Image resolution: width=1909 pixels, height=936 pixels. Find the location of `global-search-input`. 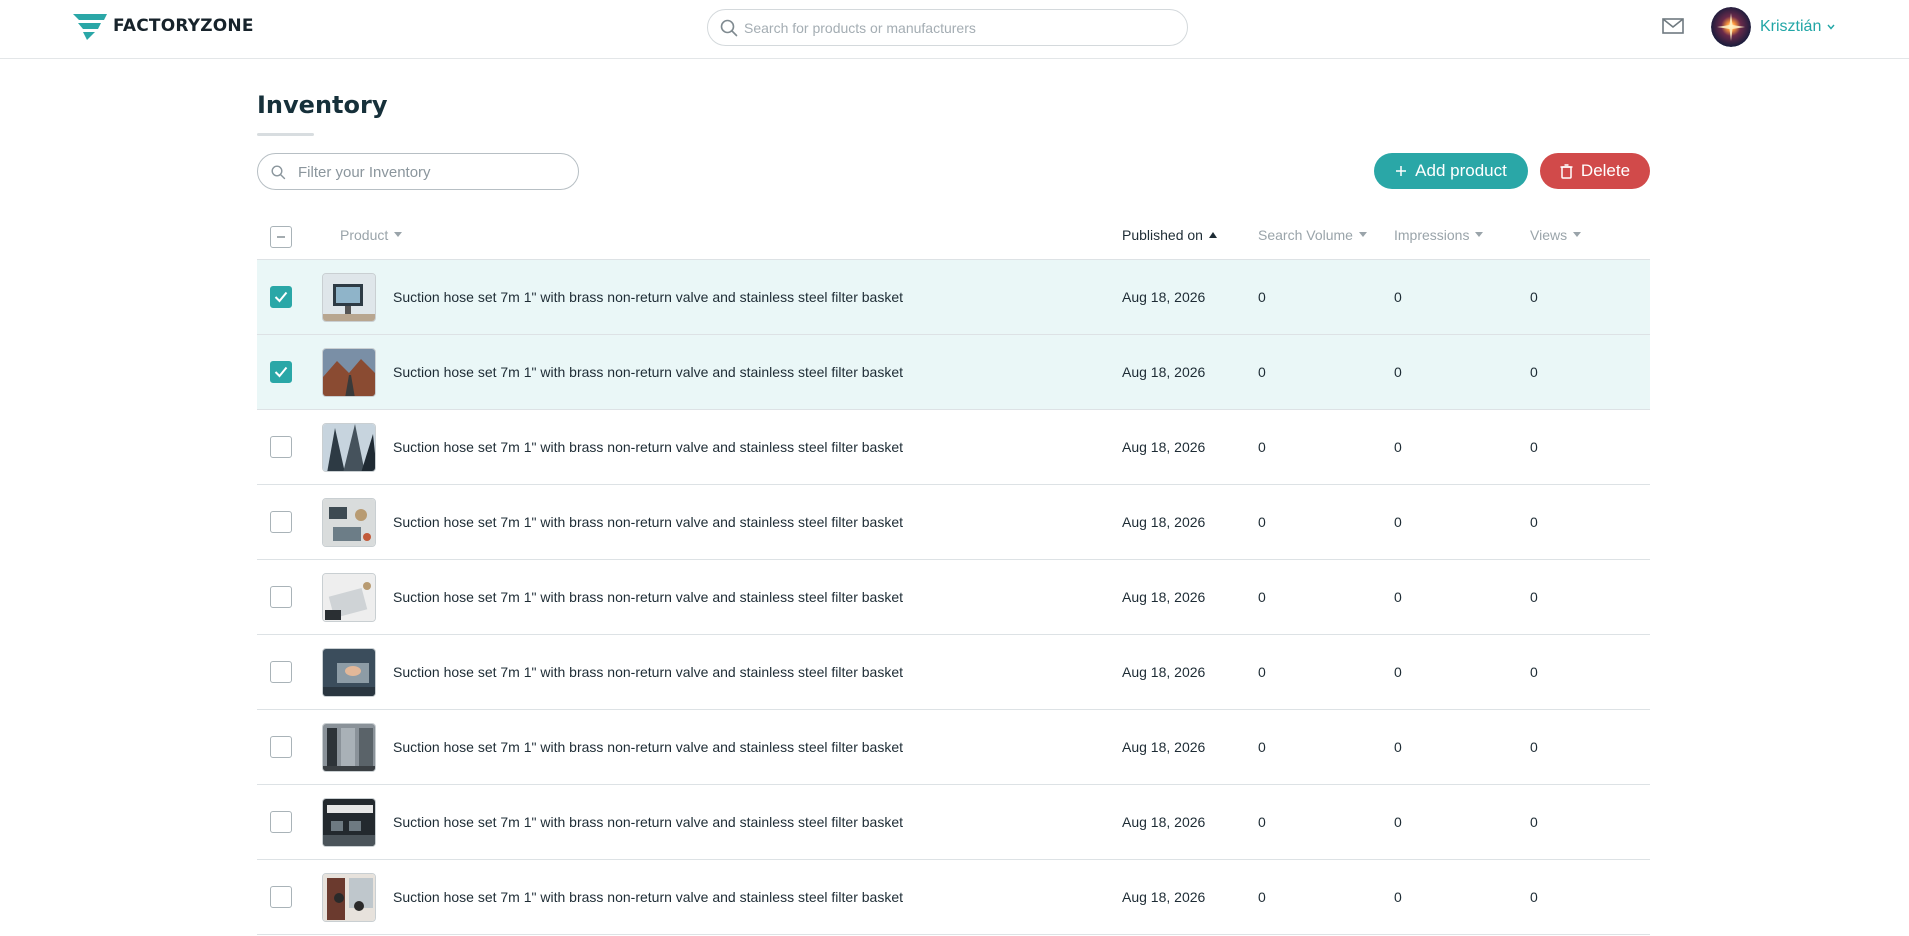

global-search-input is located at coordinates (959, 28).